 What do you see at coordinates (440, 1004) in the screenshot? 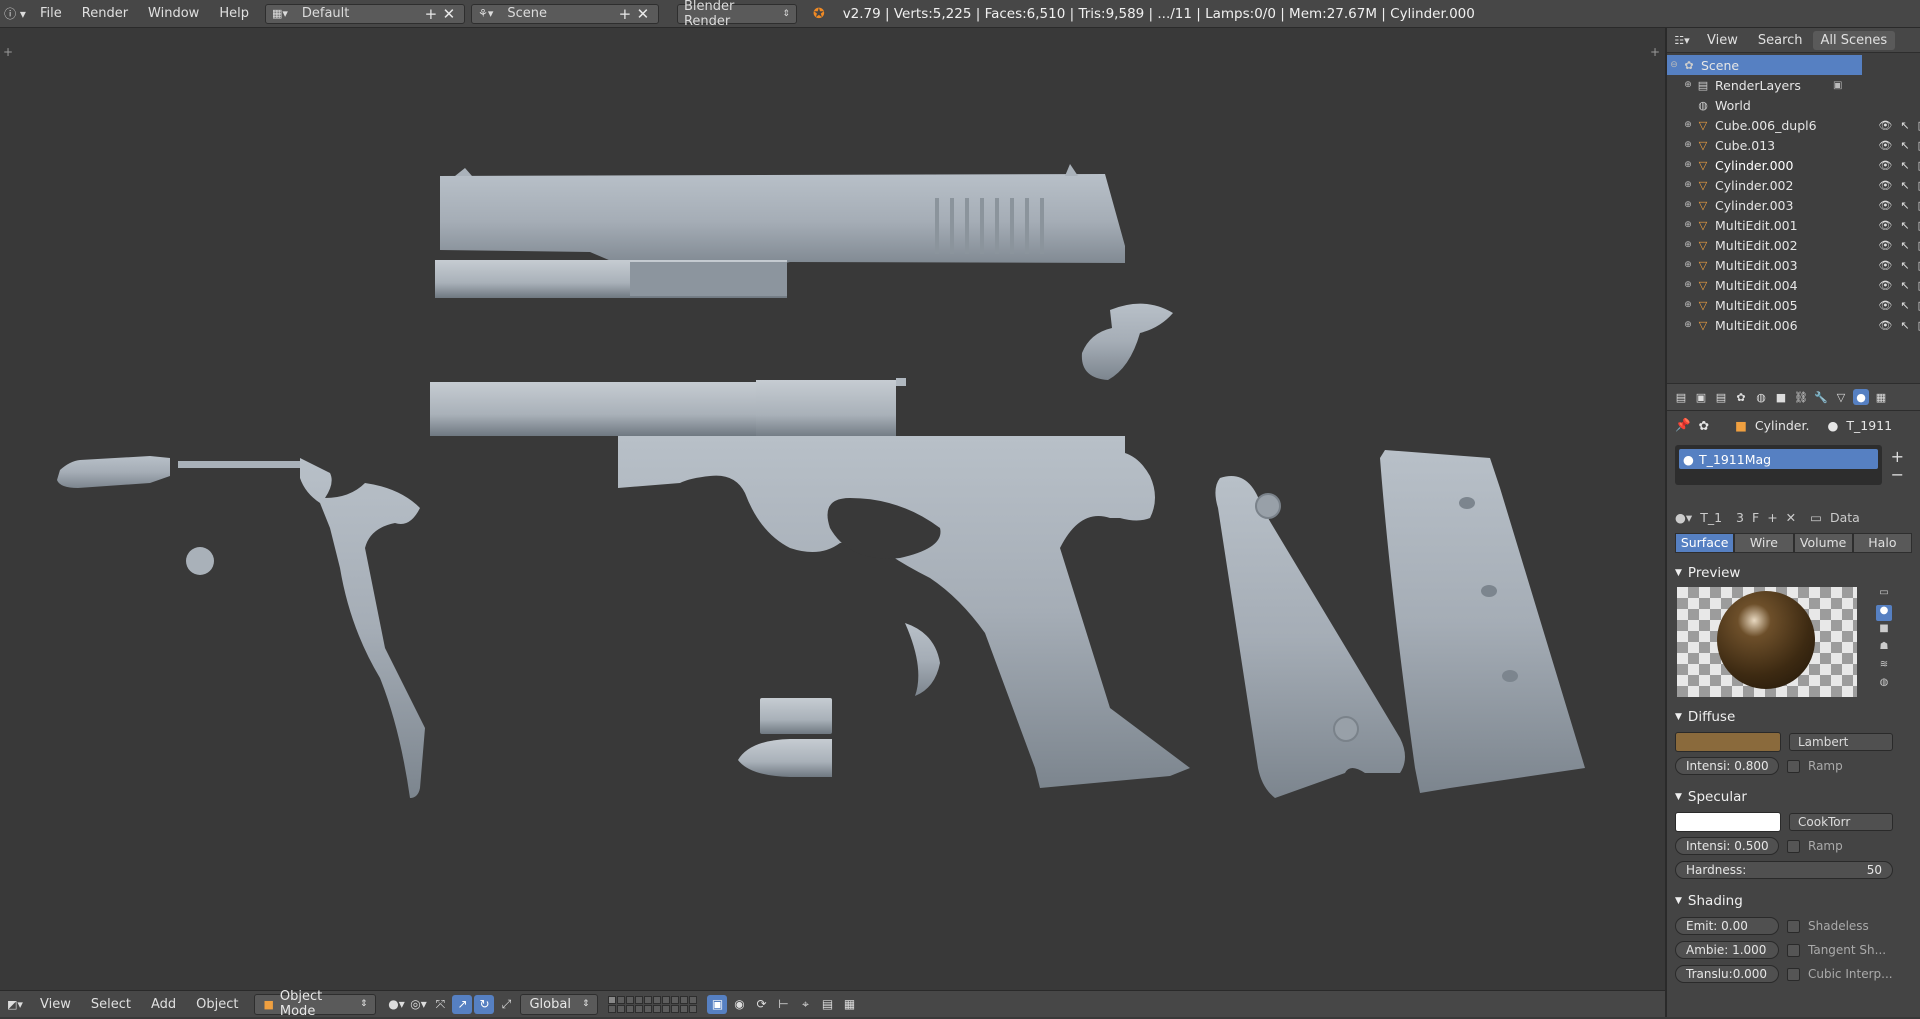
I see `manipulator-toggle-icon: ⤧` at bounding box center [440, 1004].